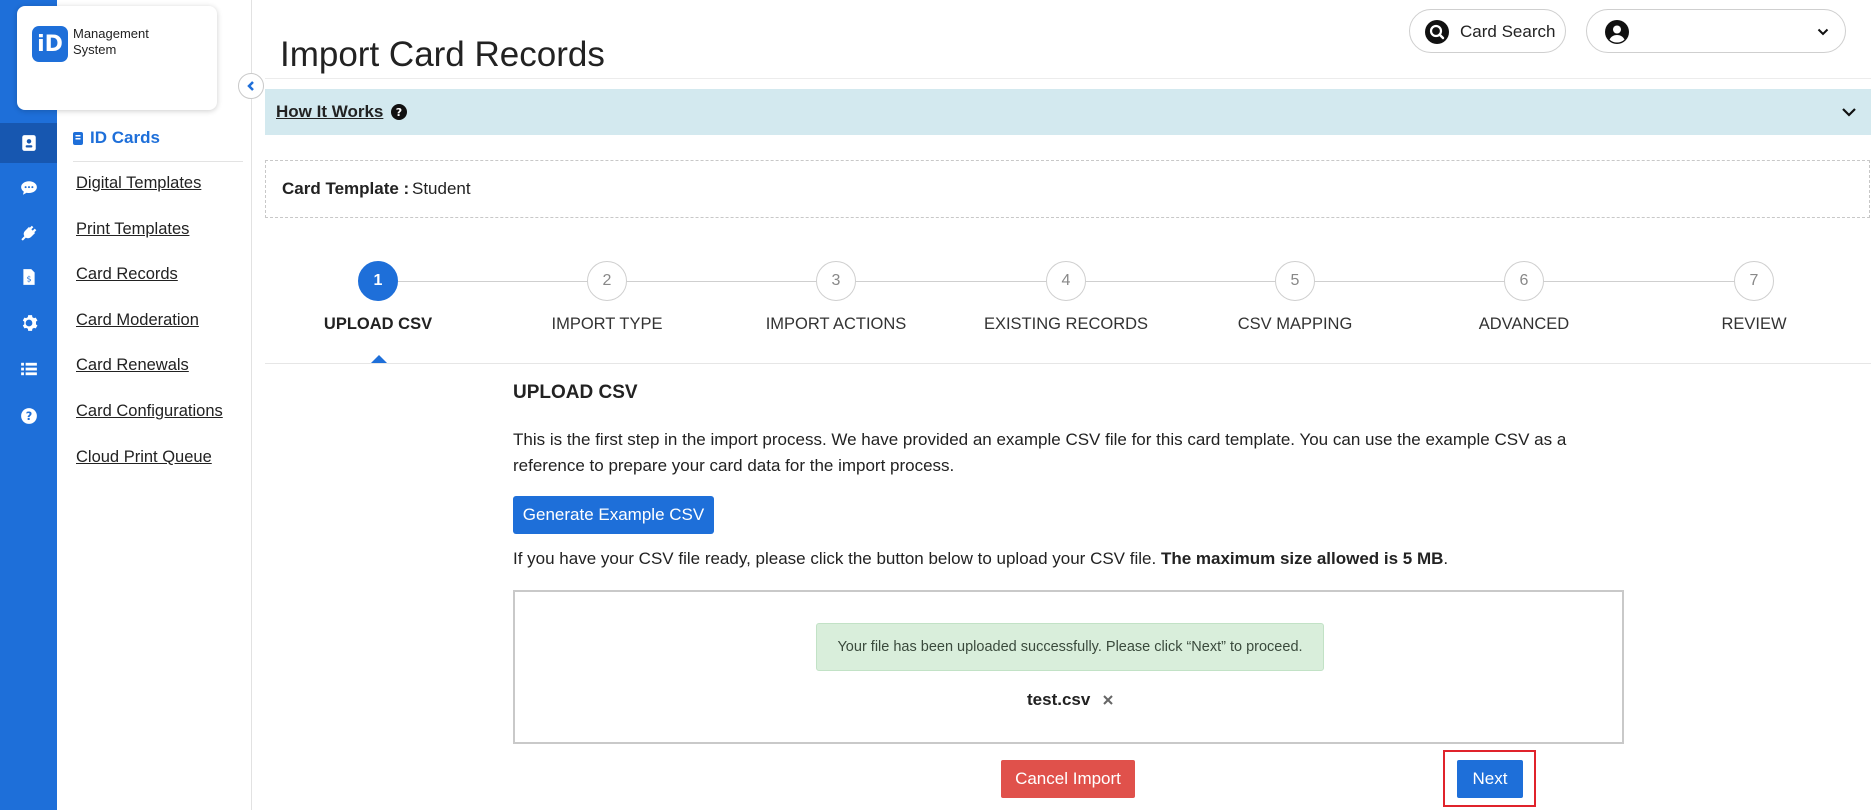 This screenshot has height=810, width=1871. Describe the element at coordinates (1302, 558) in the screenshot. I see `max-size-note: The maximum size allowed is 5 MB` at that location.